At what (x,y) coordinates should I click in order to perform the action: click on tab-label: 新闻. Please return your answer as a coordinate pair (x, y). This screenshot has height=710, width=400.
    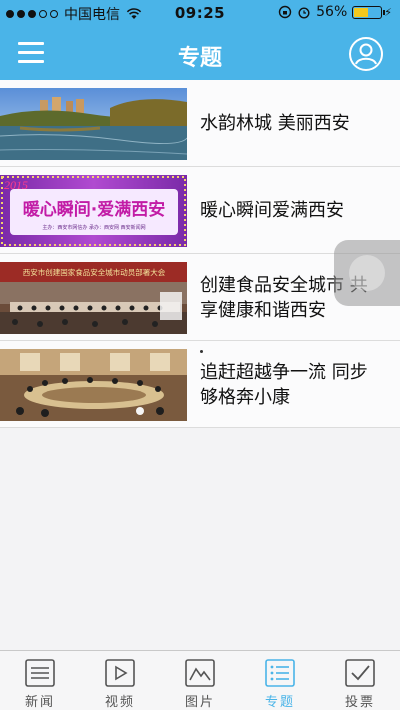
    Looking at the image, I should click on (39, 702).